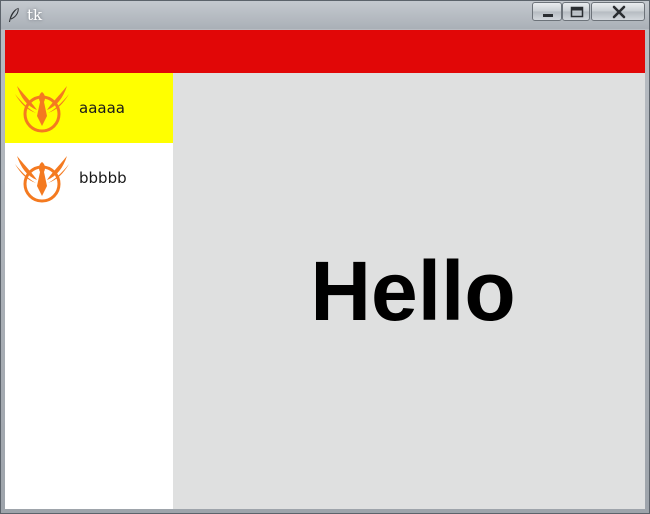 The width and height of the screenshot is (650, 514). I want to click on sidebar-item-label: aaaaa, so click(102, 108).